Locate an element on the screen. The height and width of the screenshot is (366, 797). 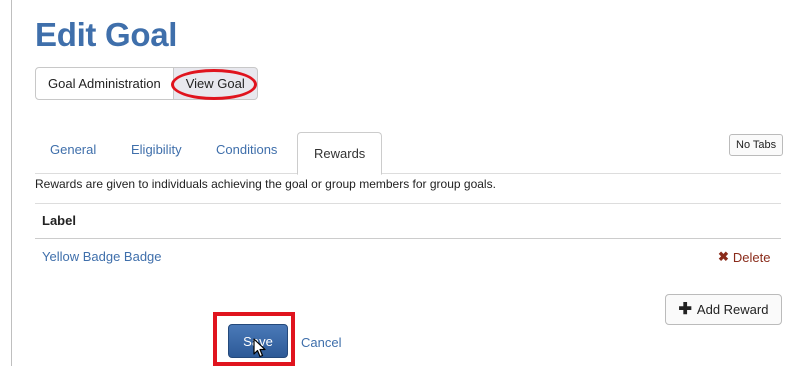
cancel-link: Cancel is located at coordinates (321, 342).